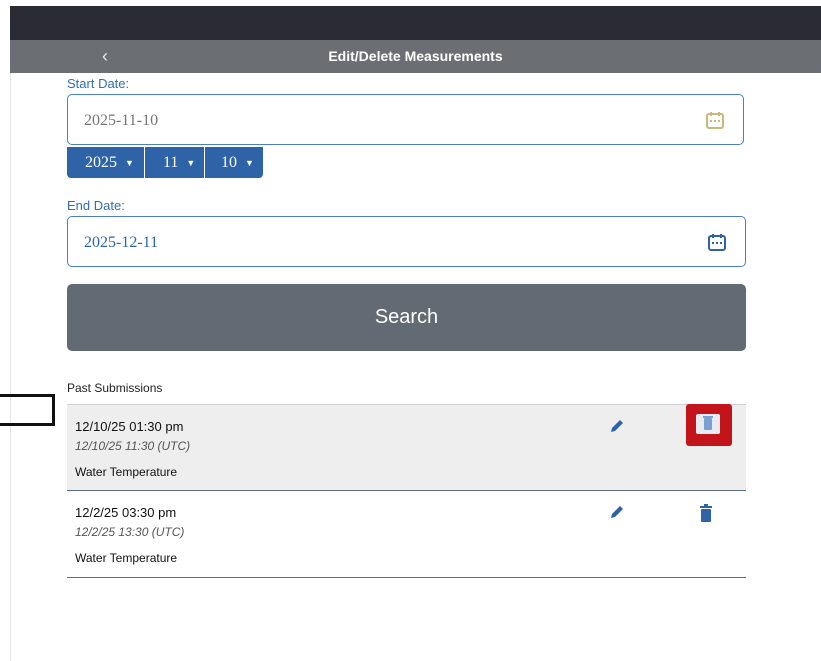 This screenshot has width=821, height=661. Describe the element at coordinates (384, 120) in the screenshot. I see `start-date-input` at that location.